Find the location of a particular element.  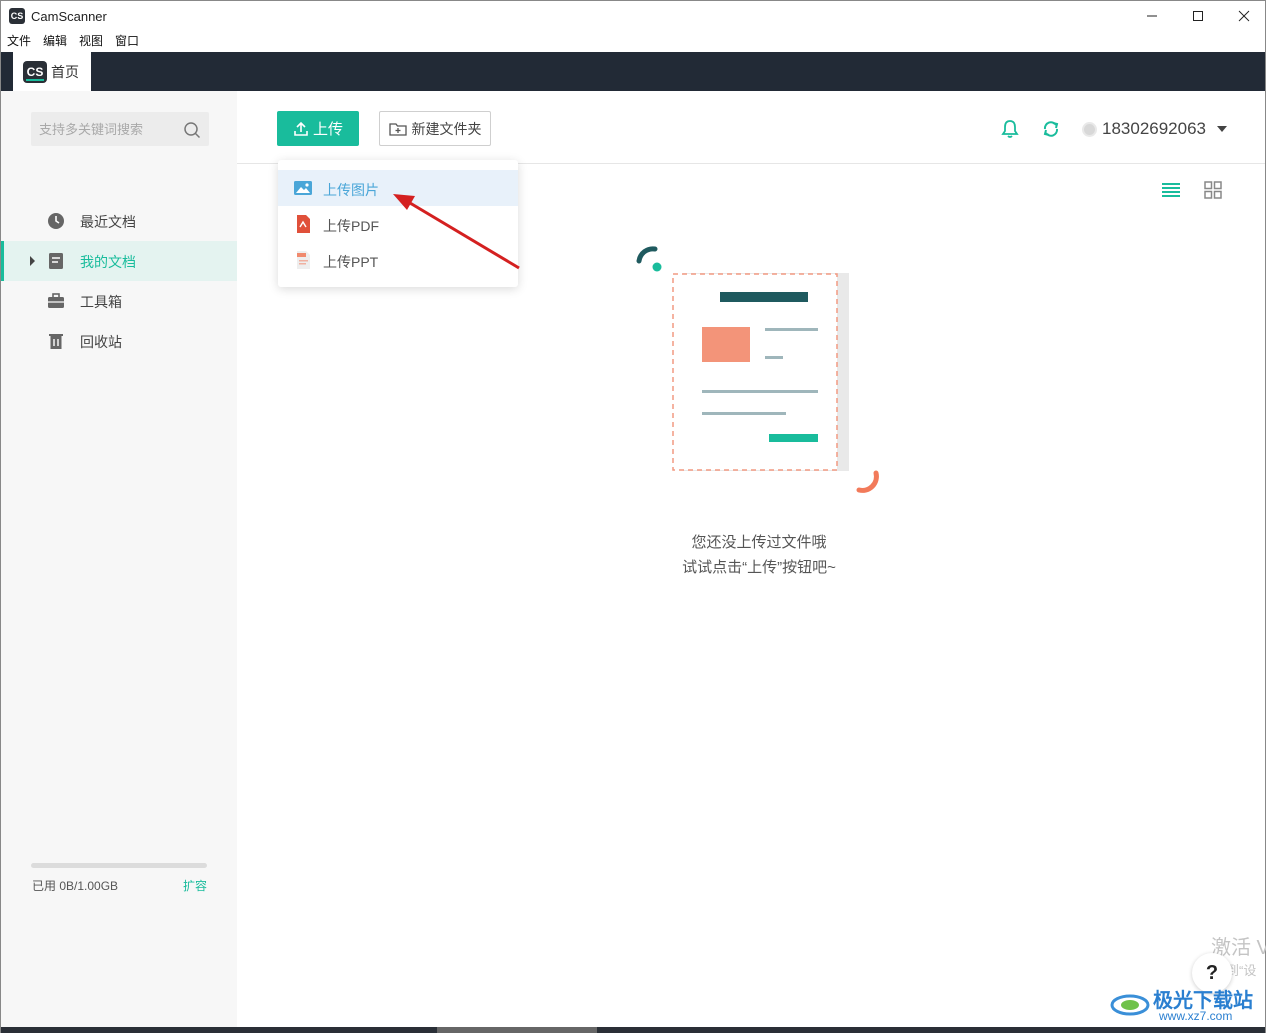

menu-view: 视图 is located at coordinates (91, 41).